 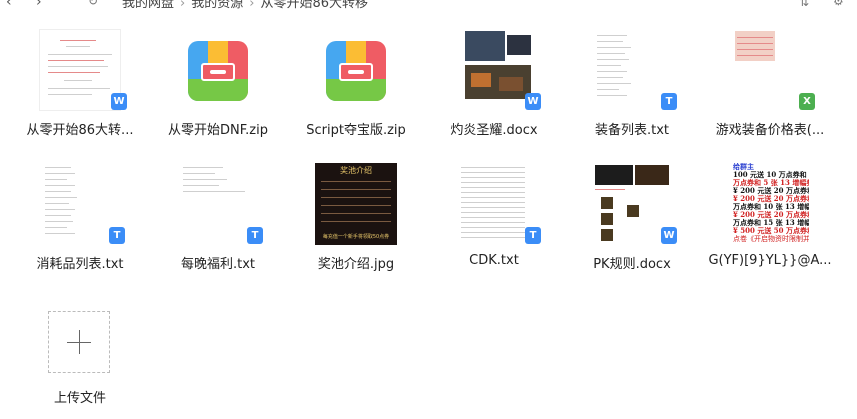 What do you see at coordinates (840, 4) in the screenshot?
I see `gear-icon: ⚙` at bounding box center [840, 4].